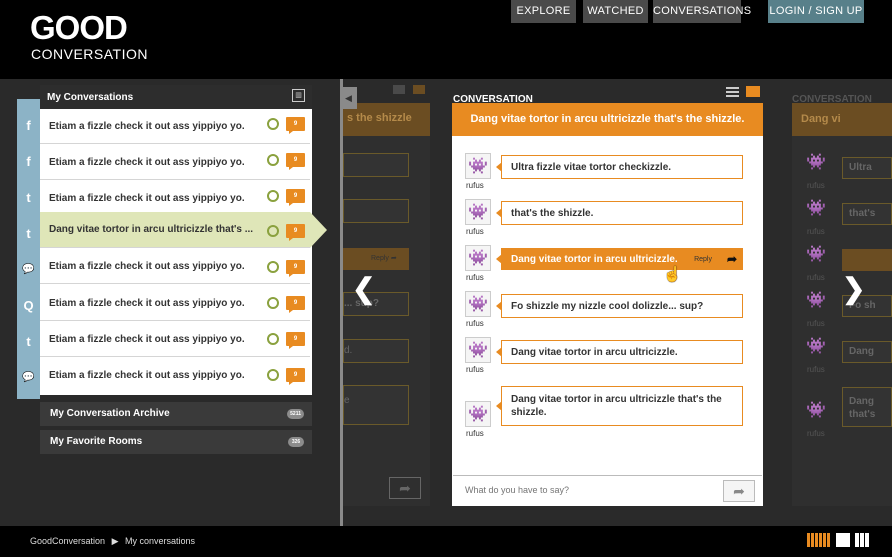 The width and height of the screenshot is (892, 557). Describe the element at coordinates (867, 214) in the screenshot. I see `next-msg: that's` at that location.